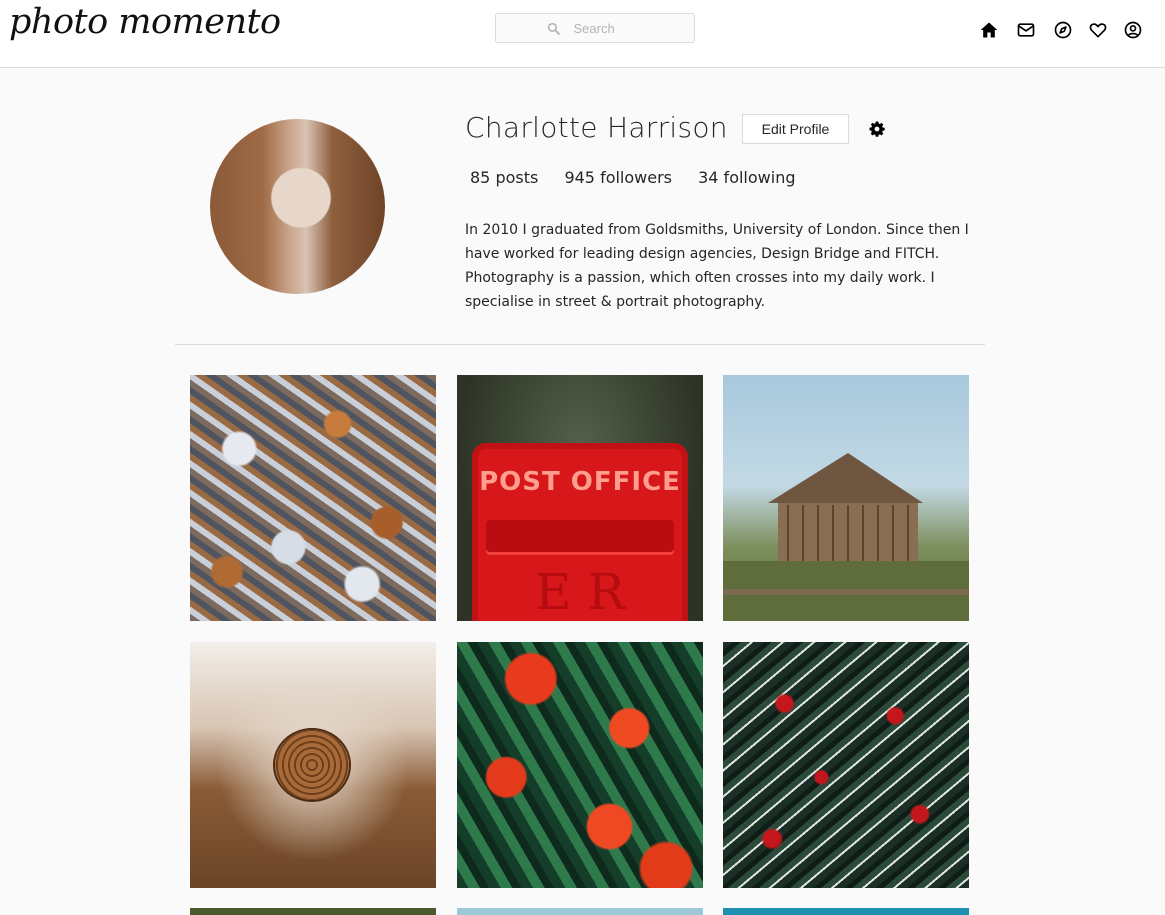 The width and height of the screenshot is (1165, 915). What do you see at coordinates (1063, 30) in the screenshot?
I see `explore-icon` at bounding box center [1063, 30].